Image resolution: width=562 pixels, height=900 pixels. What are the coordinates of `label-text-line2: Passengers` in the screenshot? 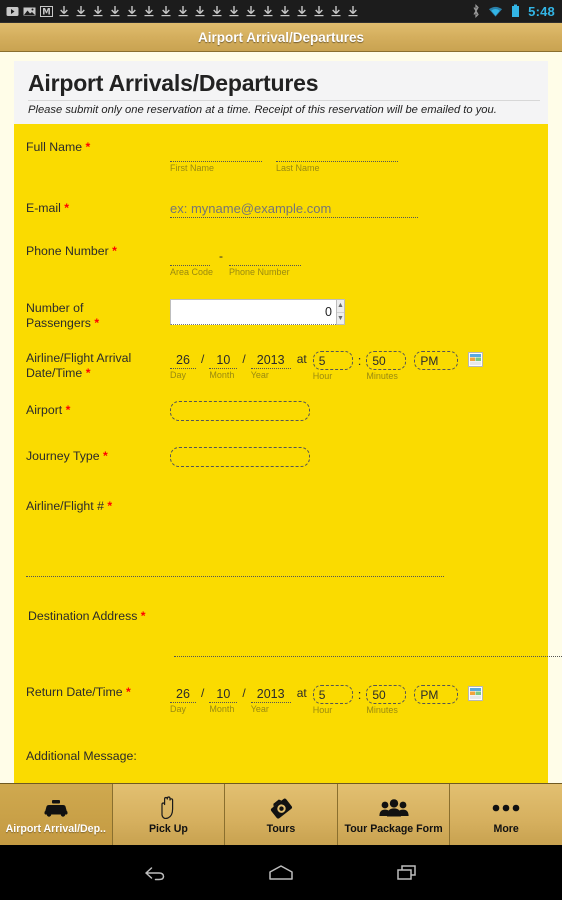 It's located at (58, 323).